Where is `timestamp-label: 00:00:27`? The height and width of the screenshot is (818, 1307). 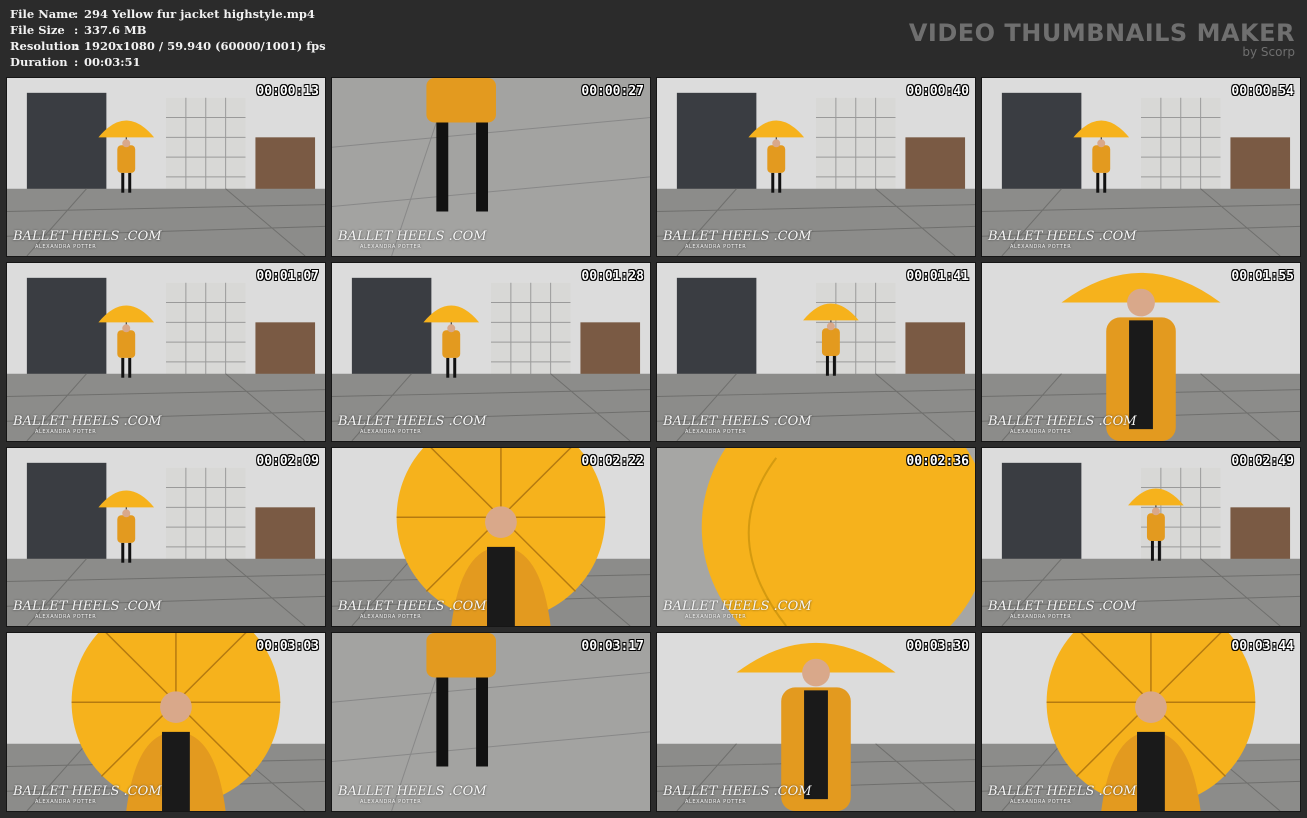 timestamp-label: 00:00:27 is located at coordinates (612, 91).